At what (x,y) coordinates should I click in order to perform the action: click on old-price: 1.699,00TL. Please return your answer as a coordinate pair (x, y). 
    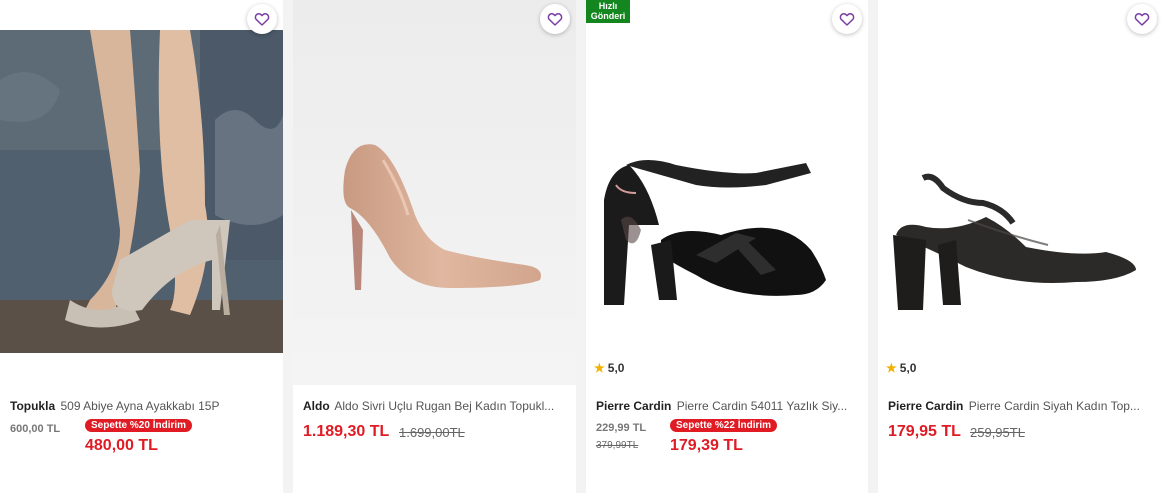
    Looking at the image, I should click on (432, 432).